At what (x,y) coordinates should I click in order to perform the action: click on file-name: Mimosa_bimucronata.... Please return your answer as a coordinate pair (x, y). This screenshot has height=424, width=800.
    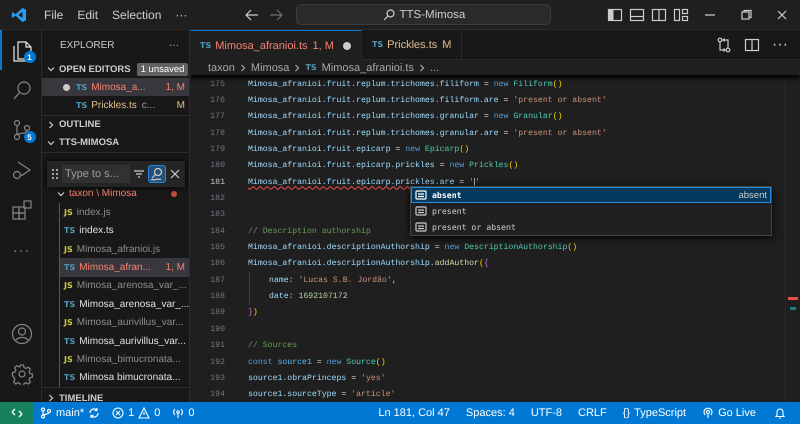
    Looking at the image, I should click on (128, 359).